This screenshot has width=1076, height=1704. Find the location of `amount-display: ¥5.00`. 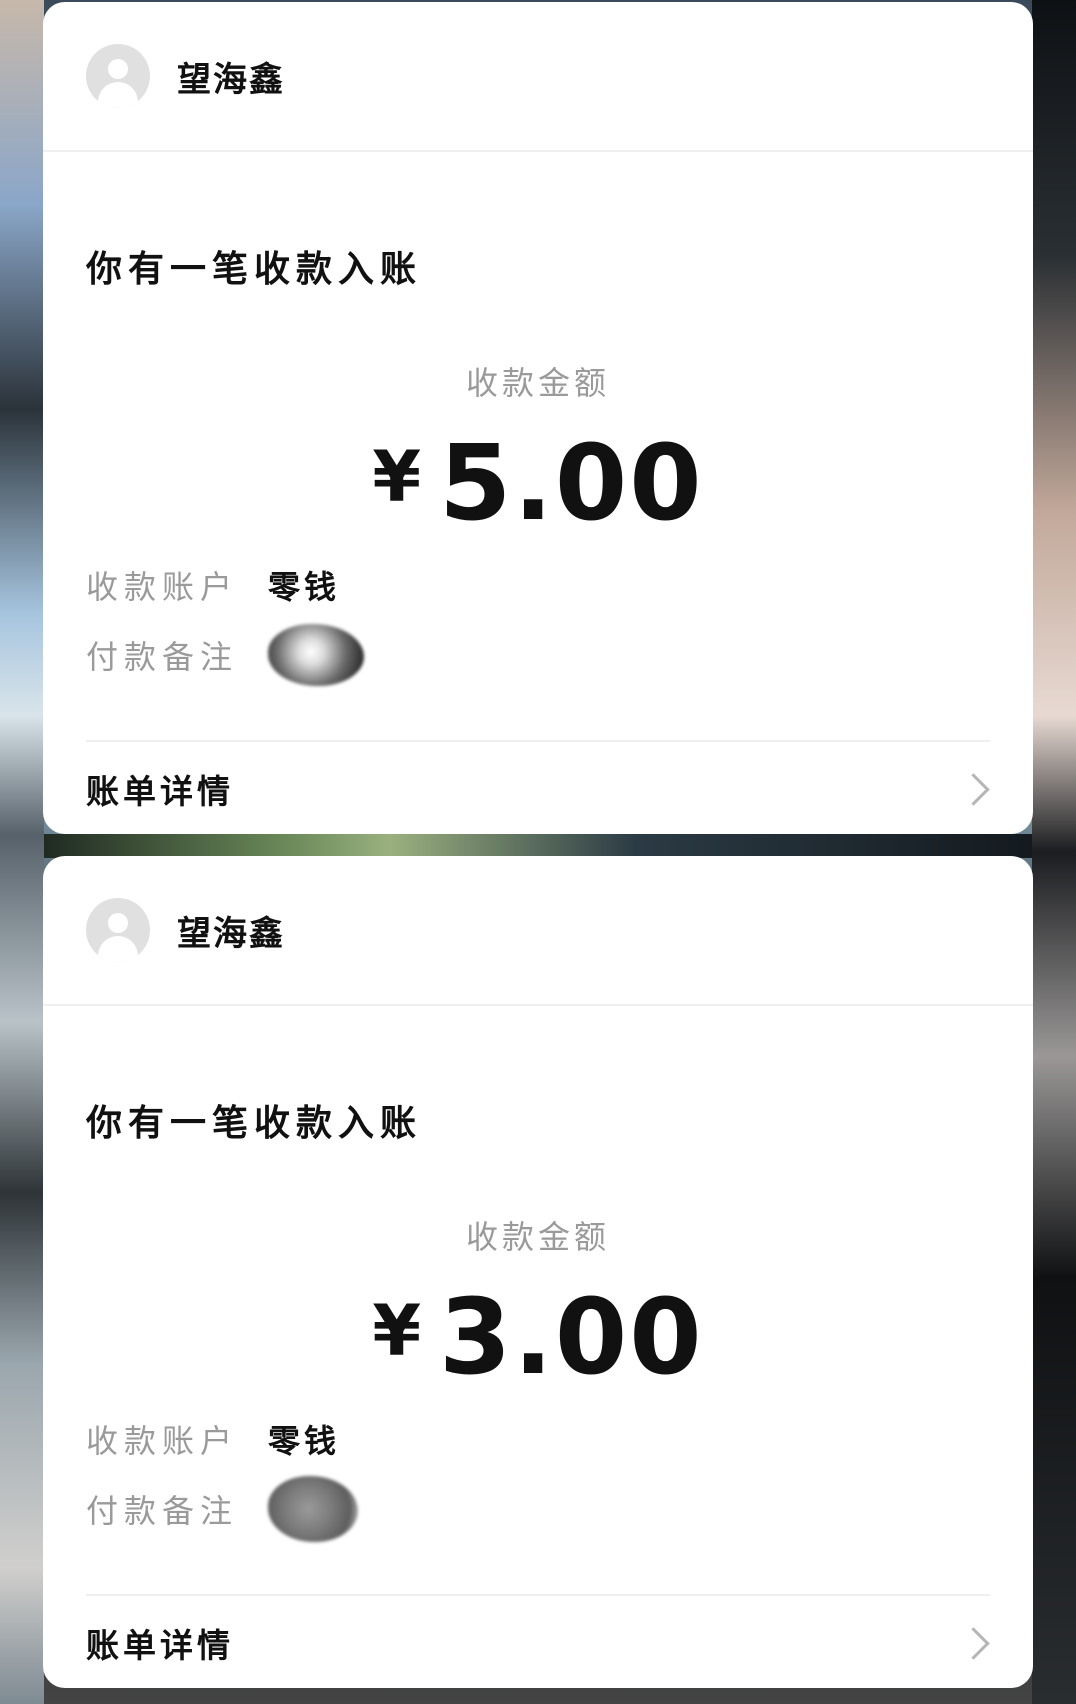

amount-display: ¥5.00 is located at coordinates (538, 483).